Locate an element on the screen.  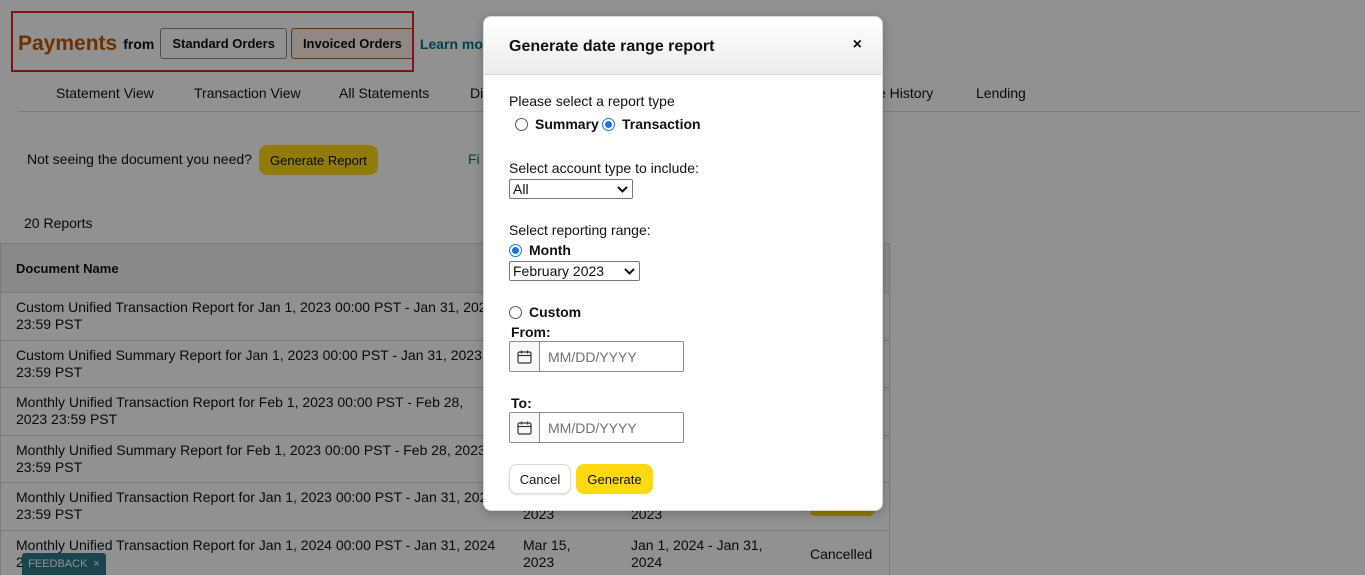
month-select: February 2023 is located at coordinates (574, 271).